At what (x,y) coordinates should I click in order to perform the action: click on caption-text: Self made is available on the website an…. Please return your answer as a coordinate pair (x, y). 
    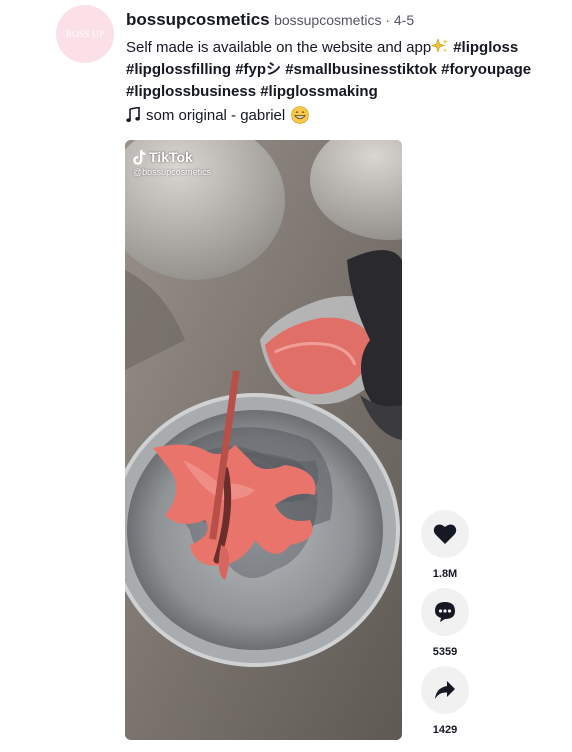
    Looking at the image, I should click on (279, 47).